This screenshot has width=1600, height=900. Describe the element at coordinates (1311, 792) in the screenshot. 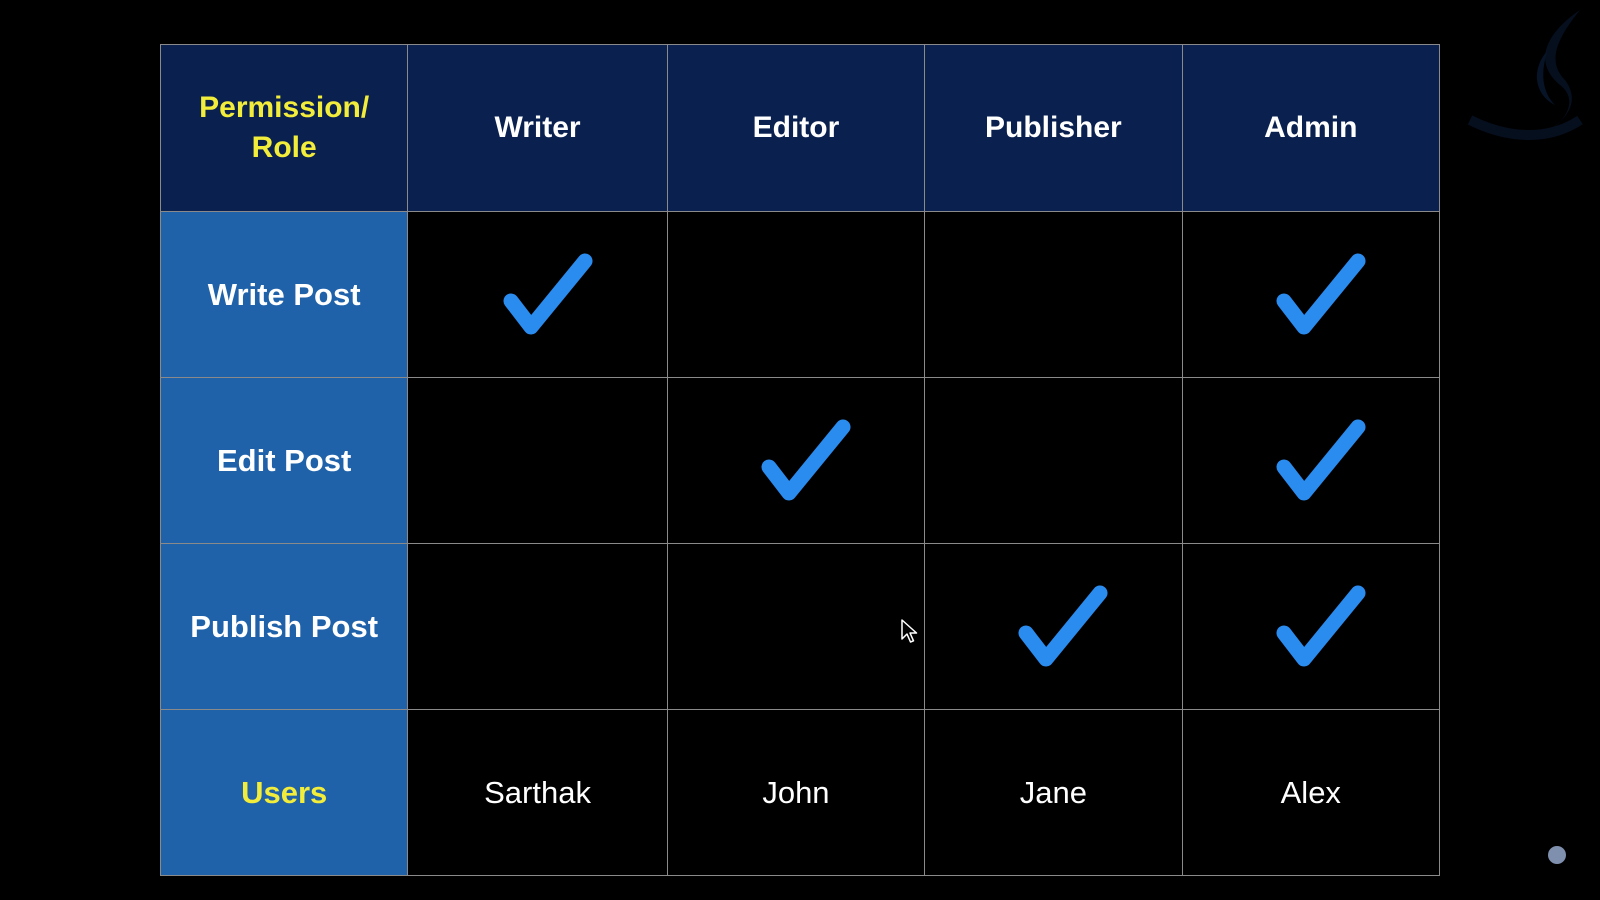

I see `user-name-admin: Alex` at that location.